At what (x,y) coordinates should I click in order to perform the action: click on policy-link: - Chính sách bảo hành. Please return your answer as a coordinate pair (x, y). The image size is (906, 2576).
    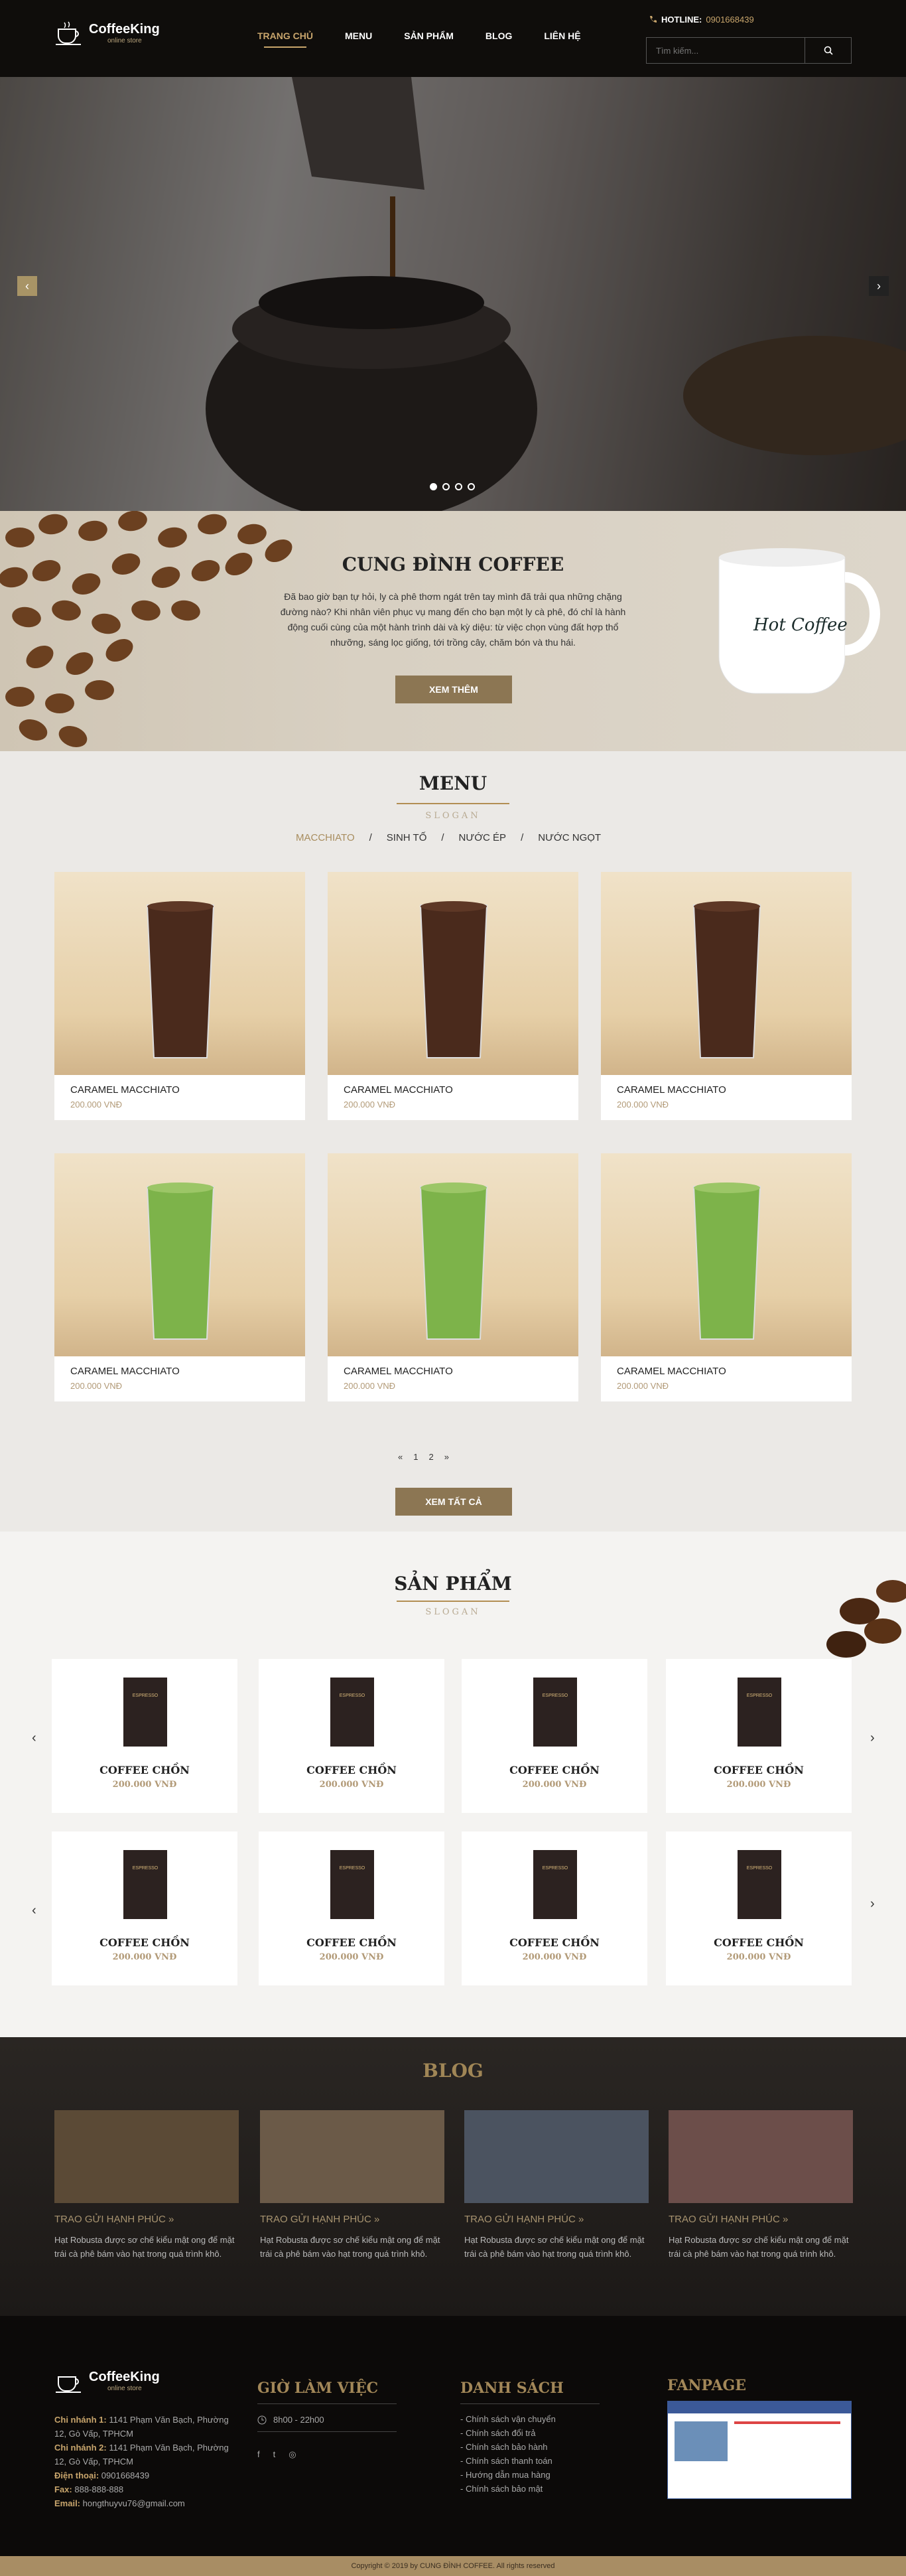
    Looking at the image, I should click on (530, 2447).